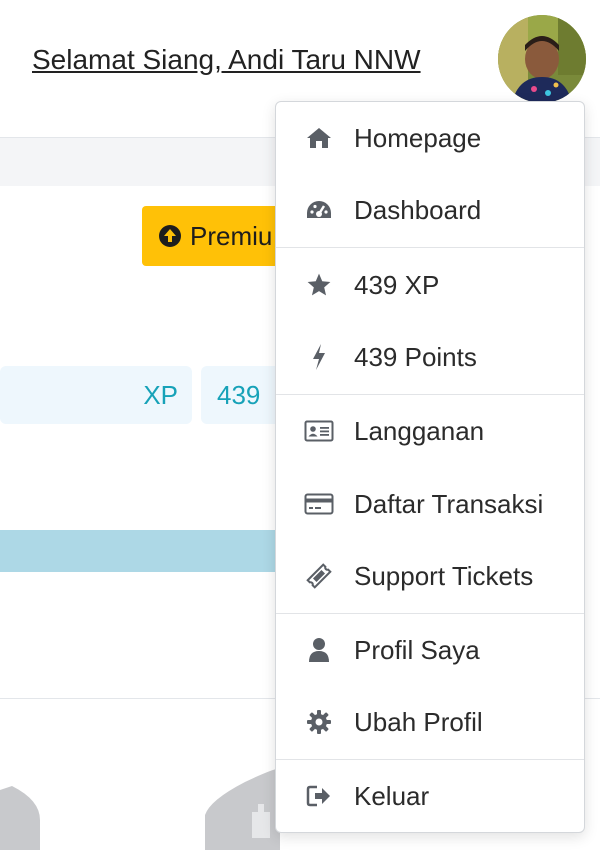 The width and height of the screenshot is (600, 850). Describe the element at coordinates (319, 796) in the screenshot. I see `sign-out-icon` at that location.